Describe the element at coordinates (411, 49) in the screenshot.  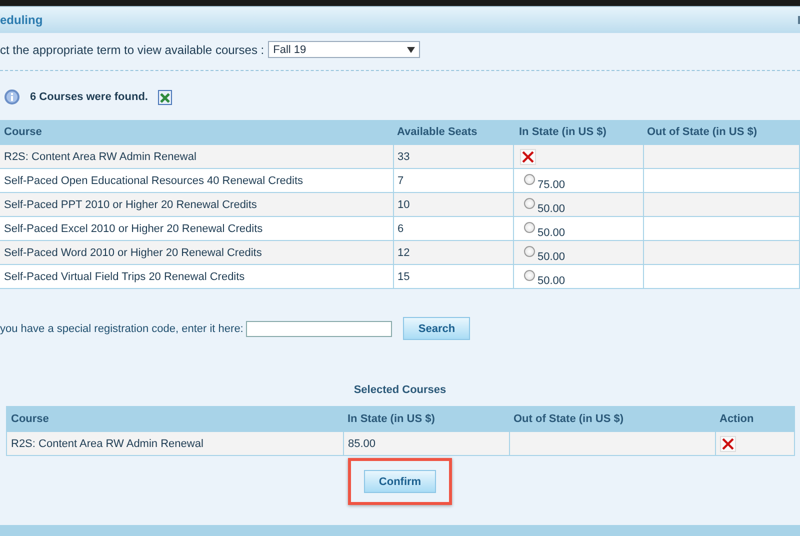
I see `caret-icon` at that location.